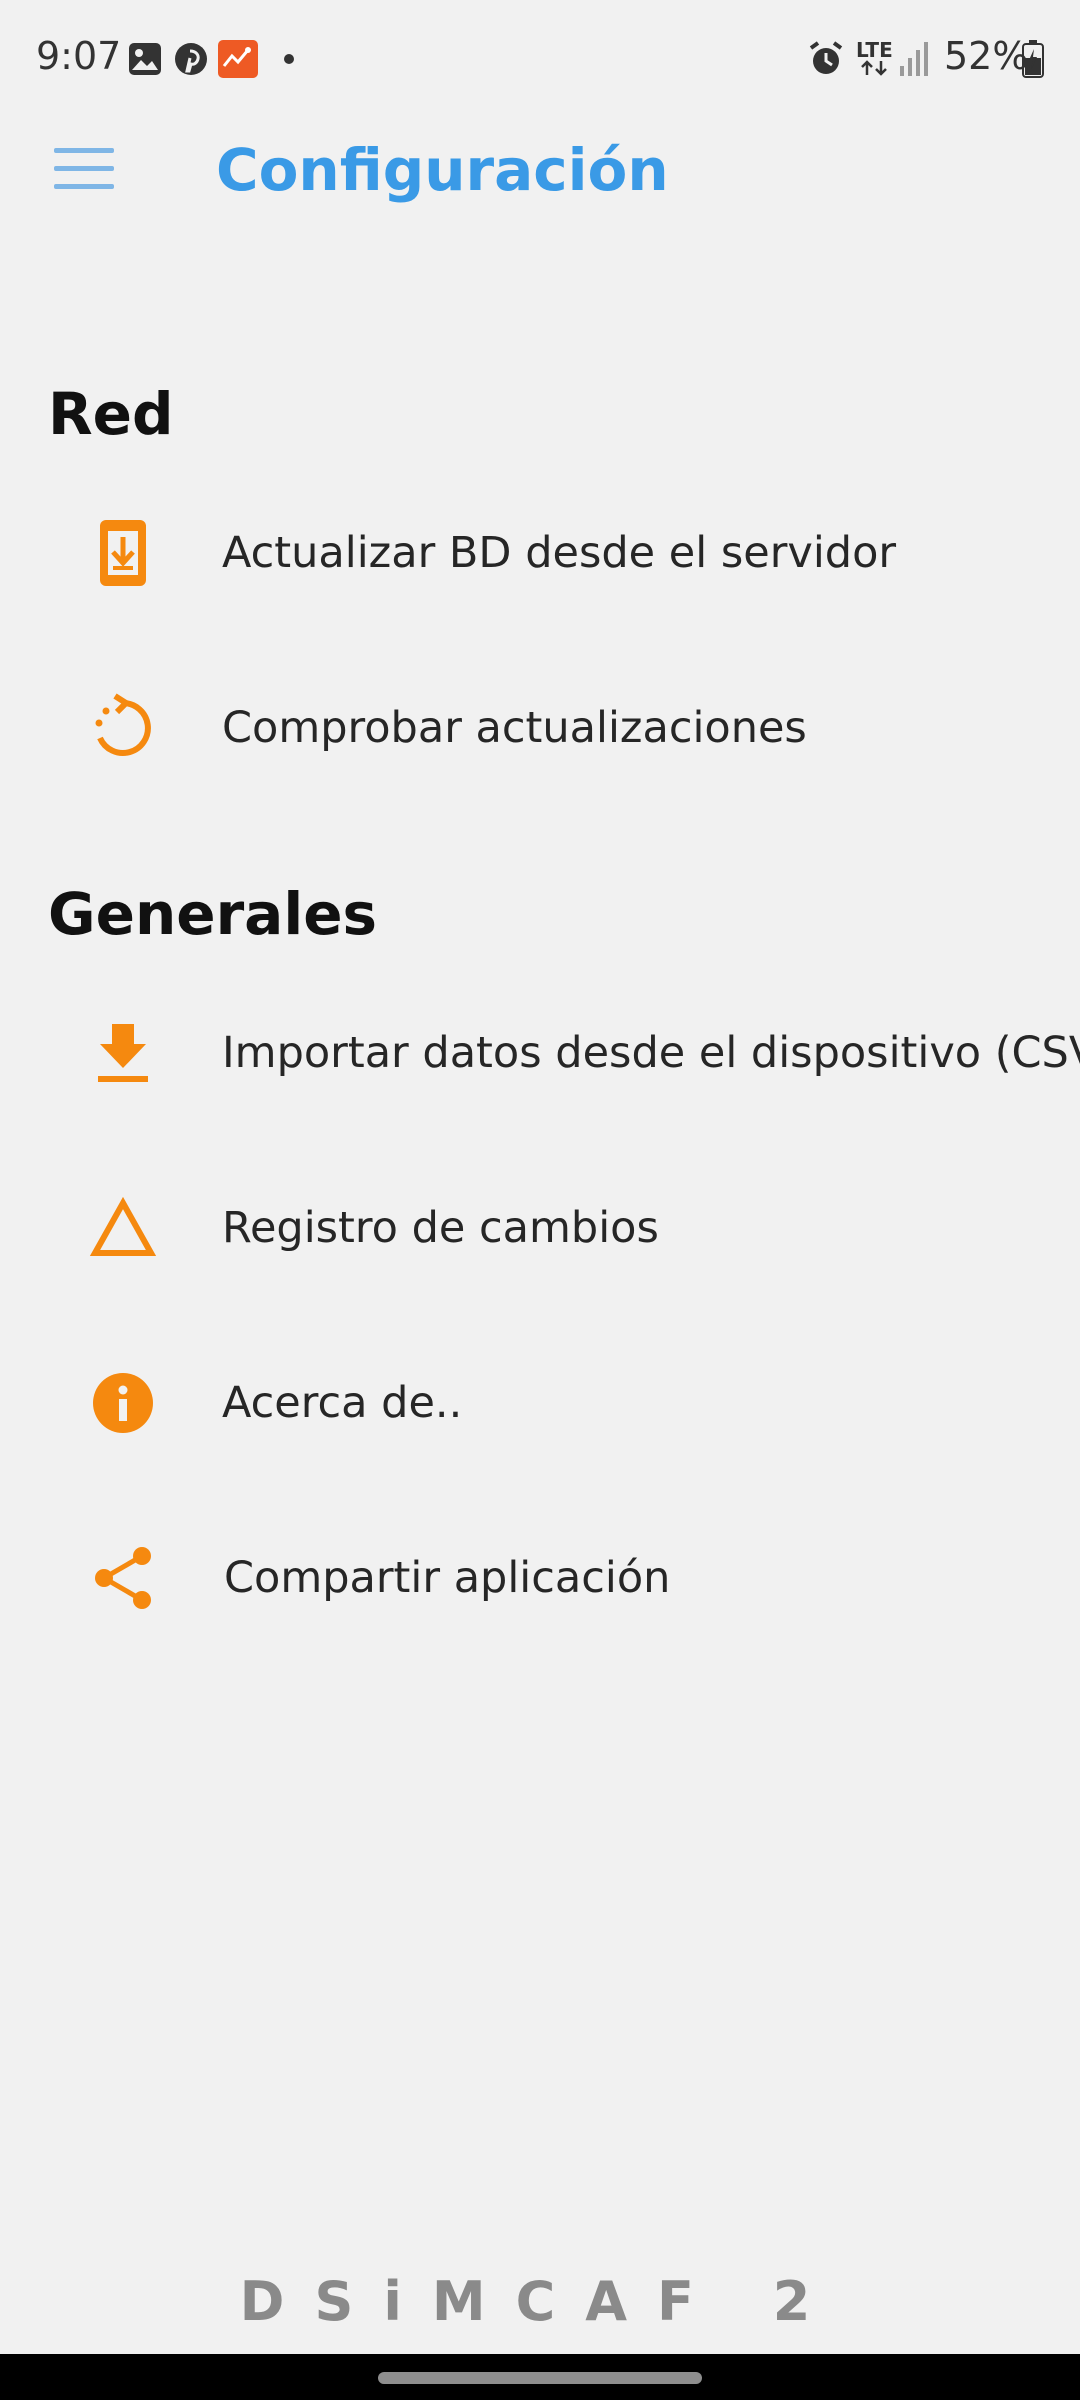 This screenshot has width=1080, height=2400. Describe the element at coordinates (442, 170) in the screenshot. I see `page-title: Configuración` at that location.